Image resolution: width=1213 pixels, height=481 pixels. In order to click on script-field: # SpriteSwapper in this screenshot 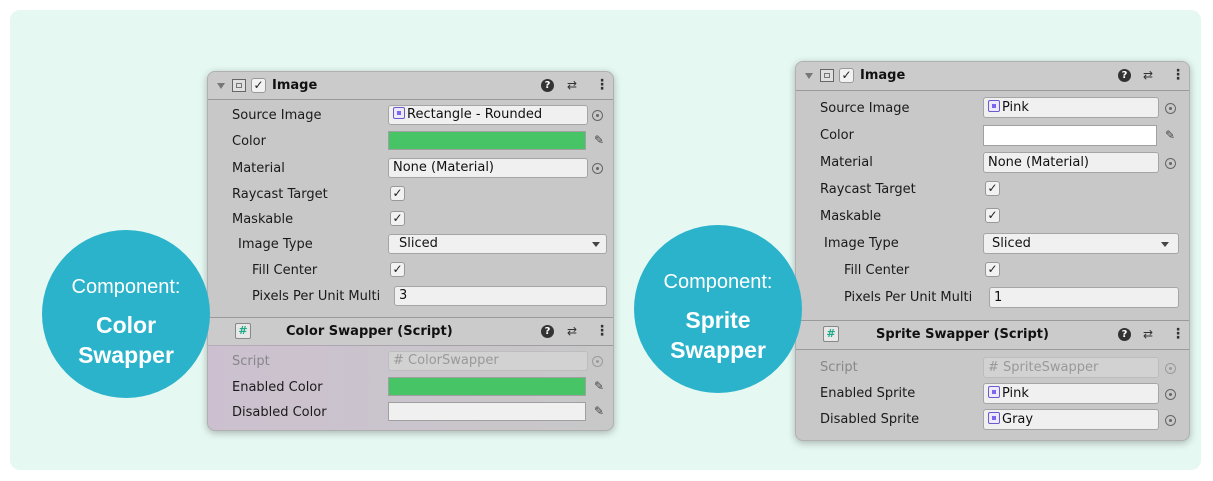, I will do `click(1071, 367)`.